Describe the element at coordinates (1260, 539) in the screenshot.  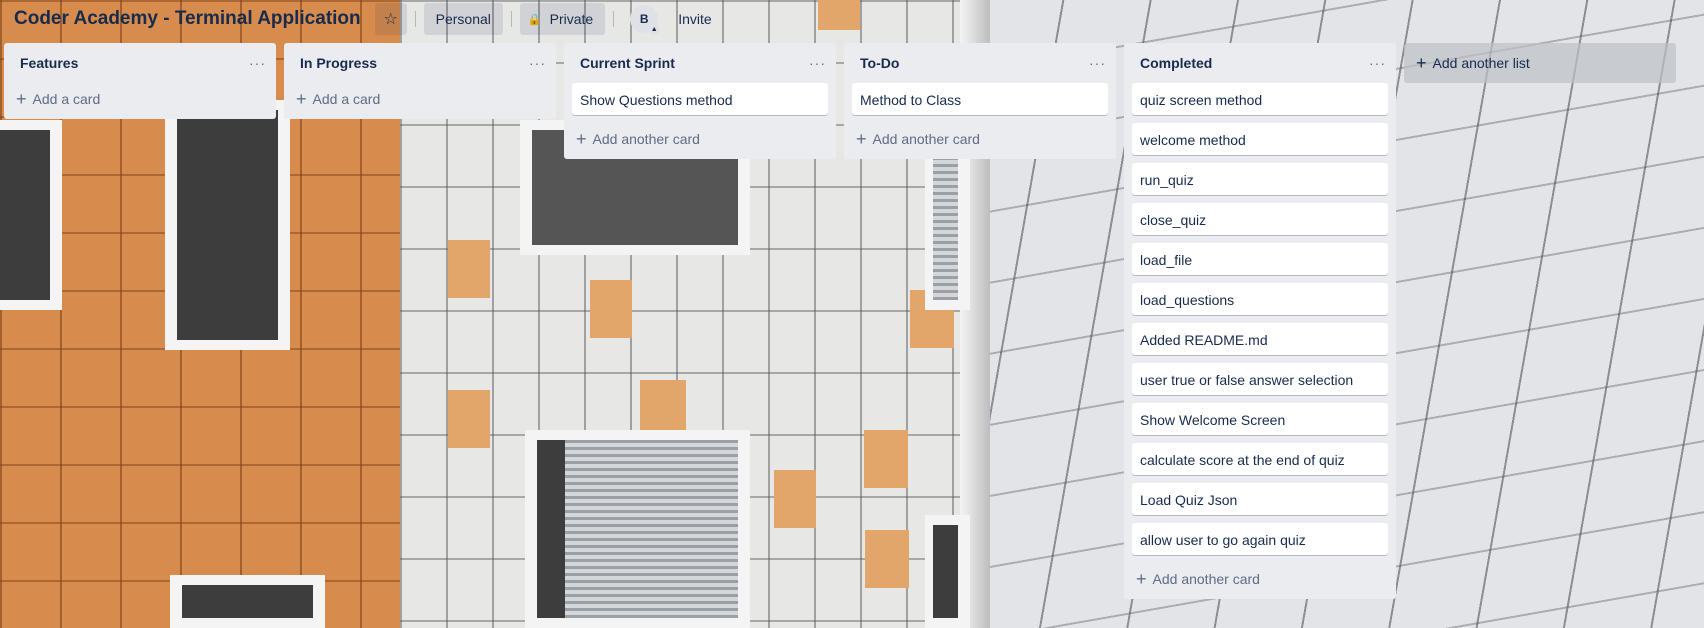
I see `card: allow user to go again quiz` at that location.